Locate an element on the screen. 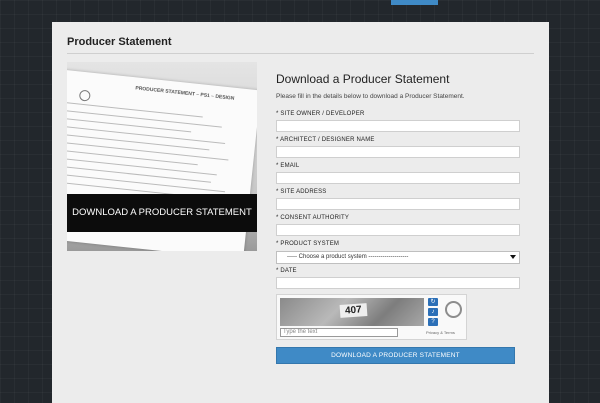 This screenshot has height=403, width=600. site-owner-input is located at coordinates (398, 126).